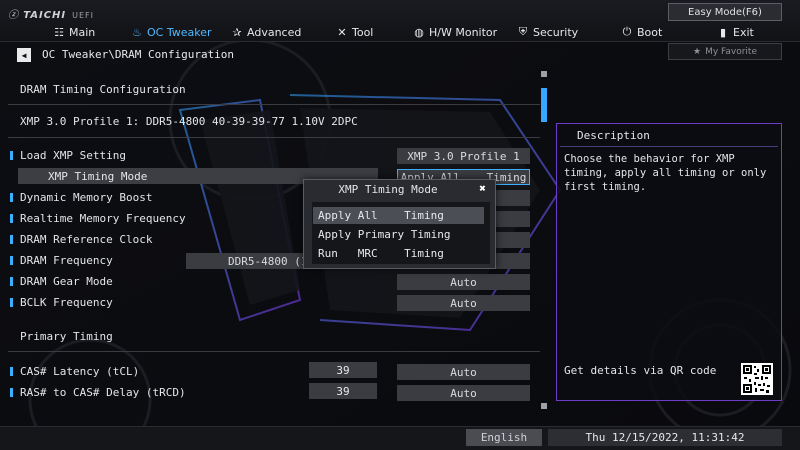 The image size is (800, 450). I want to click on ras-to-cas-delay-value: Auto, so click(463, 393).